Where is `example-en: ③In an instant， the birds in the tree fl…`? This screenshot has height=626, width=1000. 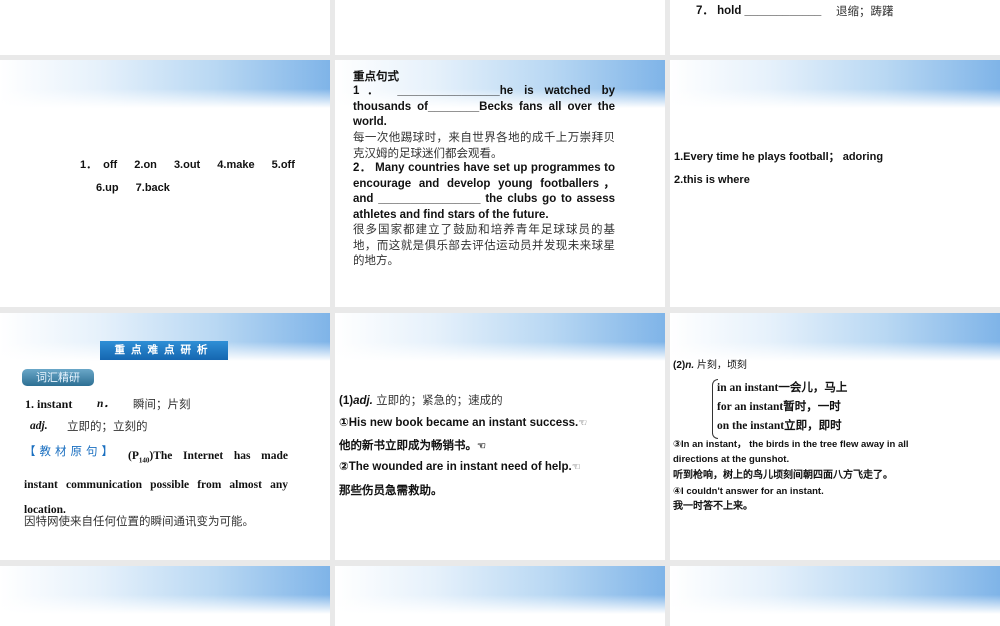
example-en: ③In an instant， the birds in the tree fl… is located at coordinates (791, 452).